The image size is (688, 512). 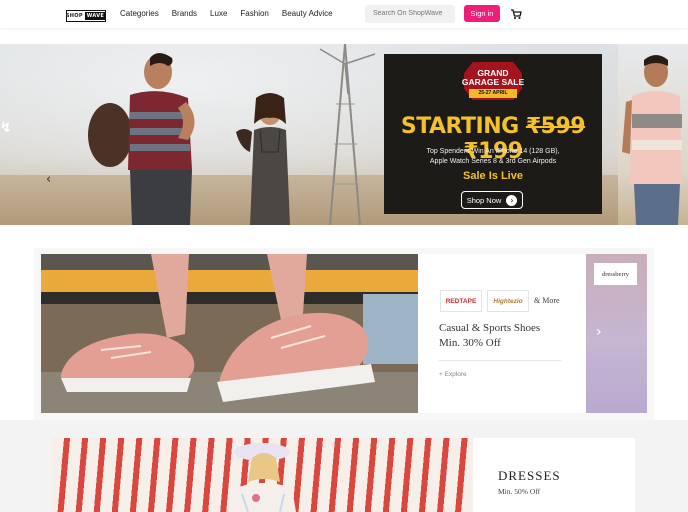 What do you see at coordinates (493, 93) in the screenshot?
I see `badge-date: 25-27 APRIL` at bounding box center [493, 93].